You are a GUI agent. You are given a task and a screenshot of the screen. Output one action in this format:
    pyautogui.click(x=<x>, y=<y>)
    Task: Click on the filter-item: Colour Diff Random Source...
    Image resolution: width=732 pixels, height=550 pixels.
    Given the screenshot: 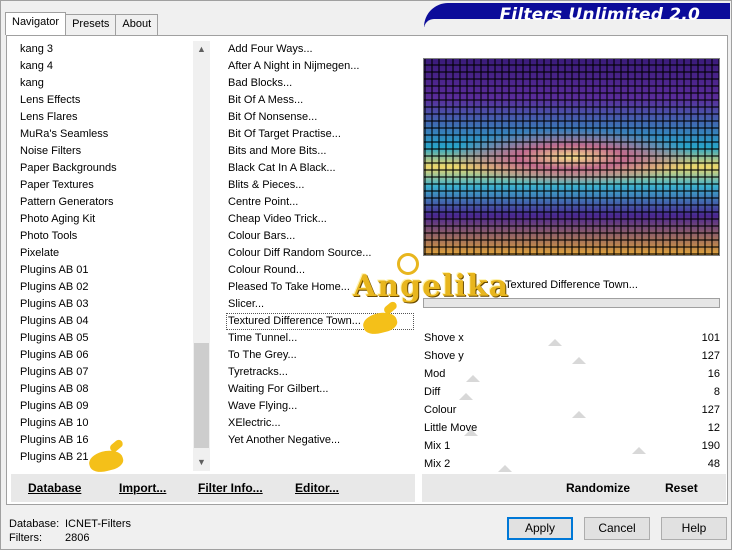 What is the action you would take?
    pyautogui.click(x=320, y=253)
    